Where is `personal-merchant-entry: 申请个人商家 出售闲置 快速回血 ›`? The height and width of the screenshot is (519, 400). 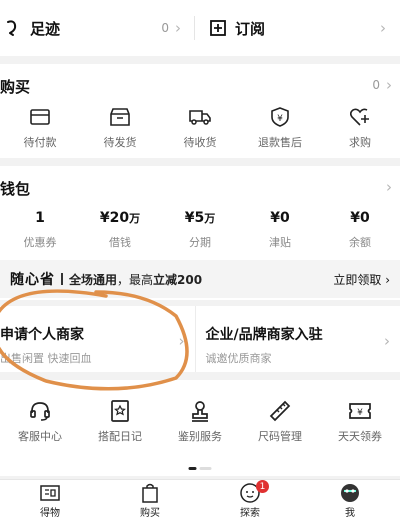 personal-merchant-entry: 申请个人商家 出售闲置 快速回血 › is located at coordinates (98, 339).